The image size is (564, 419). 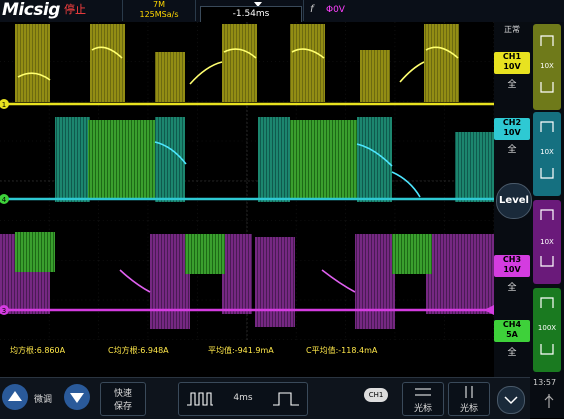 I want to click on fine-up-button, so click(x=15, y=397).